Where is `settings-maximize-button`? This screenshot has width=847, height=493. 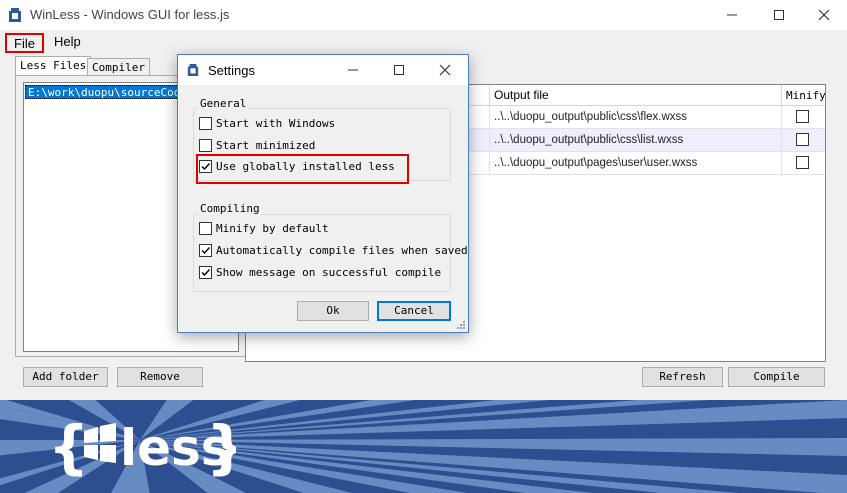
settings-maximize-button is located at coordinates (399, 70).